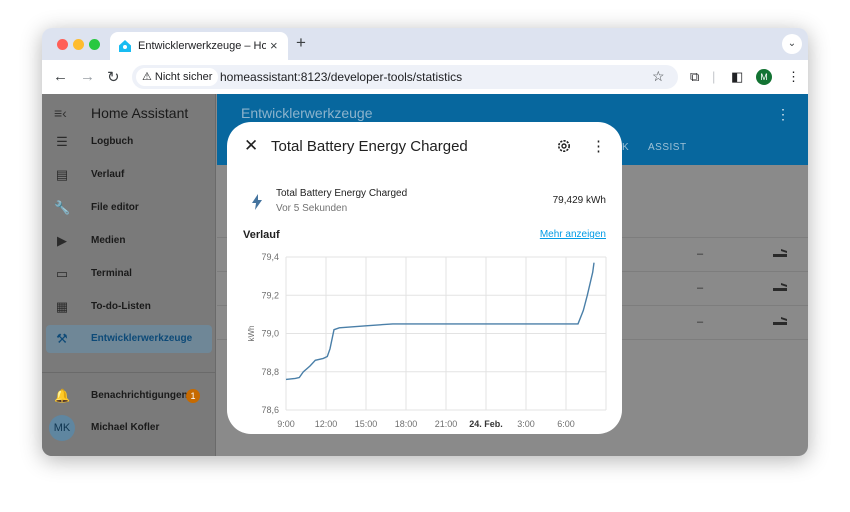  I want to click on sidebar-item-label: Terminal, so click(111, 273).